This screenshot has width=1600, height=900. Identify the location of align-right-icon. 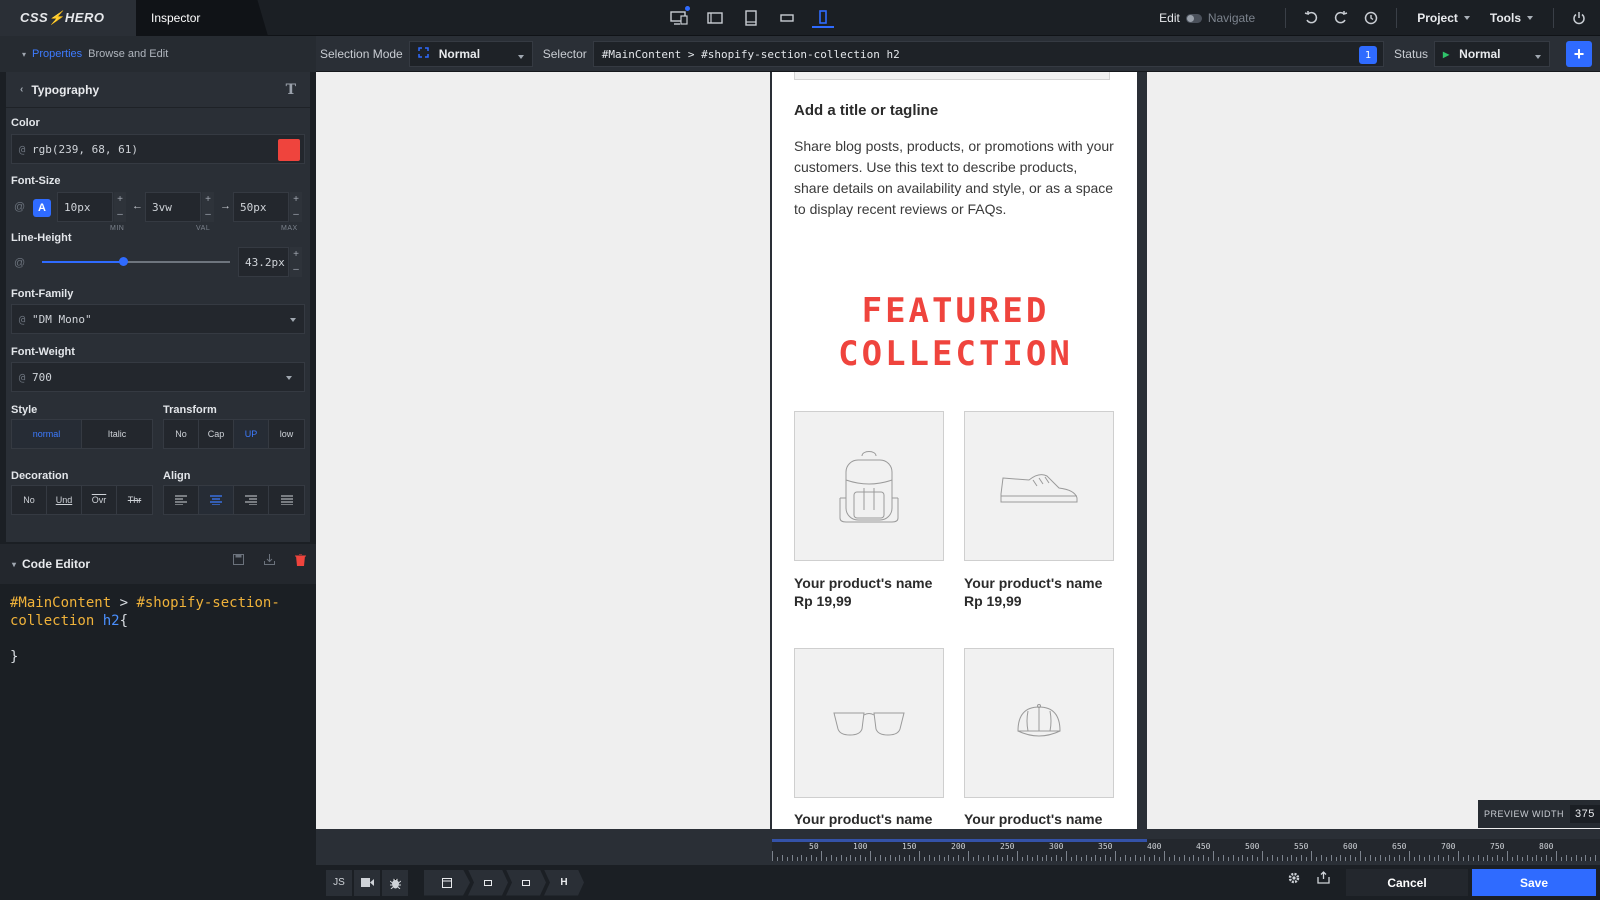
(251, 500).